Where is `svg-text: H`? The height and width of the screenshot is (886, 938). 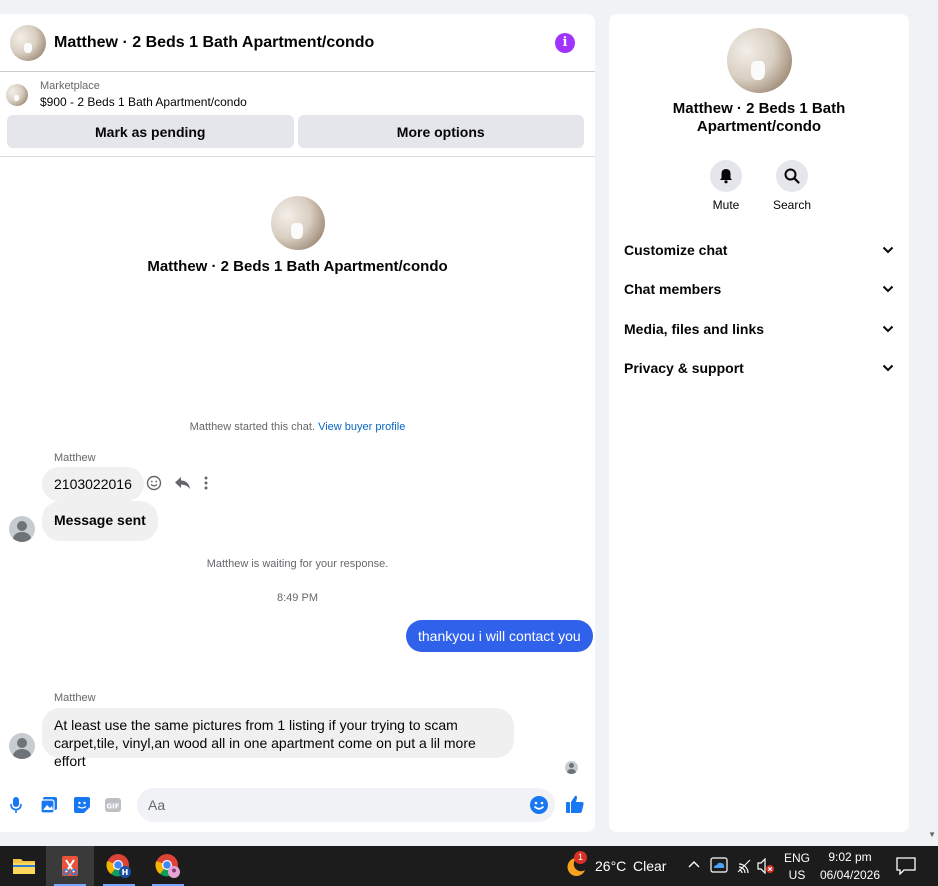
svg-text: H is located at coordinates (125, 872).